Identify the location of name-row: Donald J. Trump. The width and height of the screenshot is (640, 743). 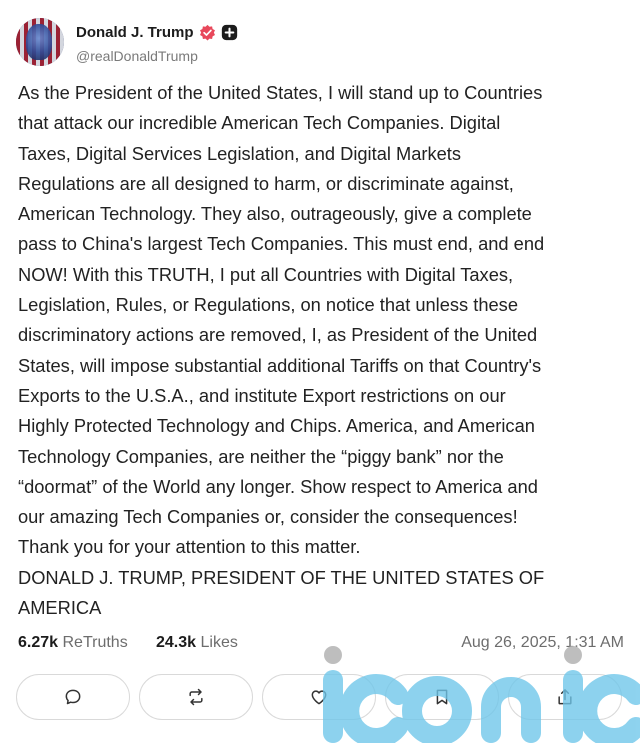
(157, 32).